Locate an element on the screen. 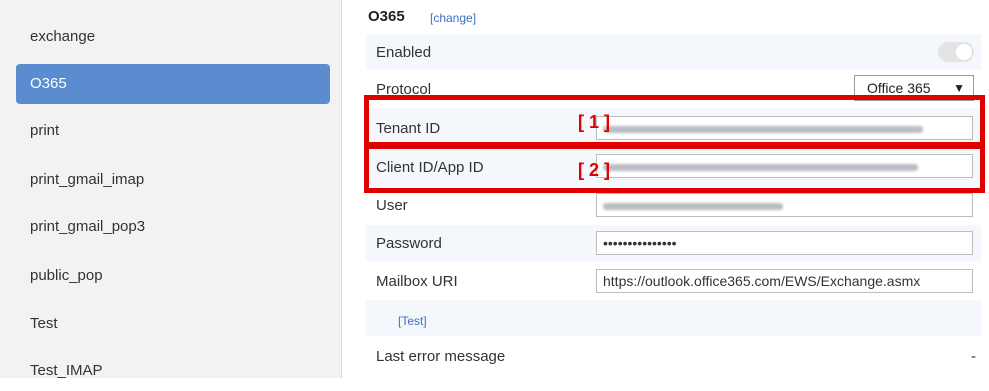 The height and width of the screenshot is (391, 989). change-link: [change] is located at coordinates (453, 18).